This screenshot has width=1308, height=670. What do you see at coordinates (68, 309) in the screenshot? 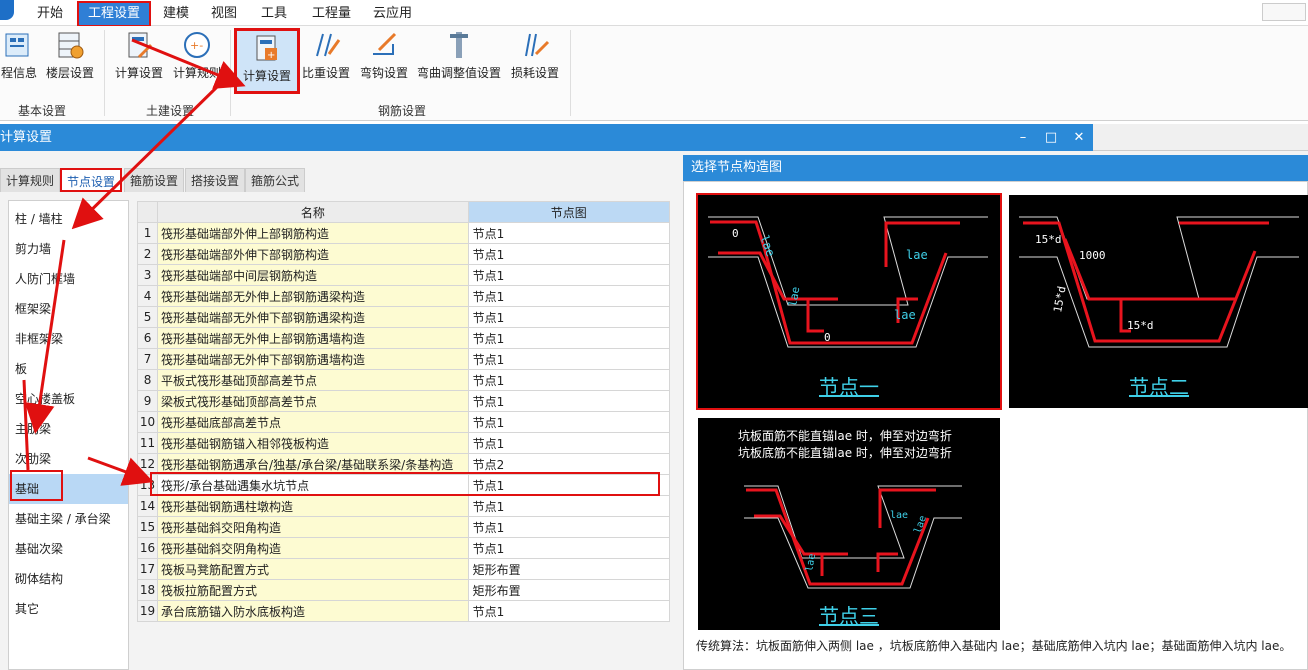
I see `list-item: 框架梁` at bounding box center [68, 309].